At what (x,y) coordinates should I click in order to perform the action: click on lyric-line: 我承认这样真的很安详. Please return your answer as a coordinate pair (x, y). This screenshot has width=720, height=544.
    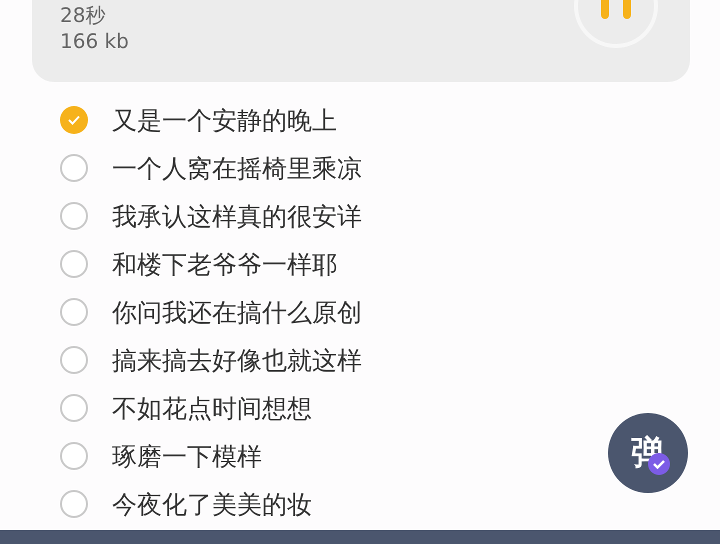
    Looking at the image, I should click on (237, 216).